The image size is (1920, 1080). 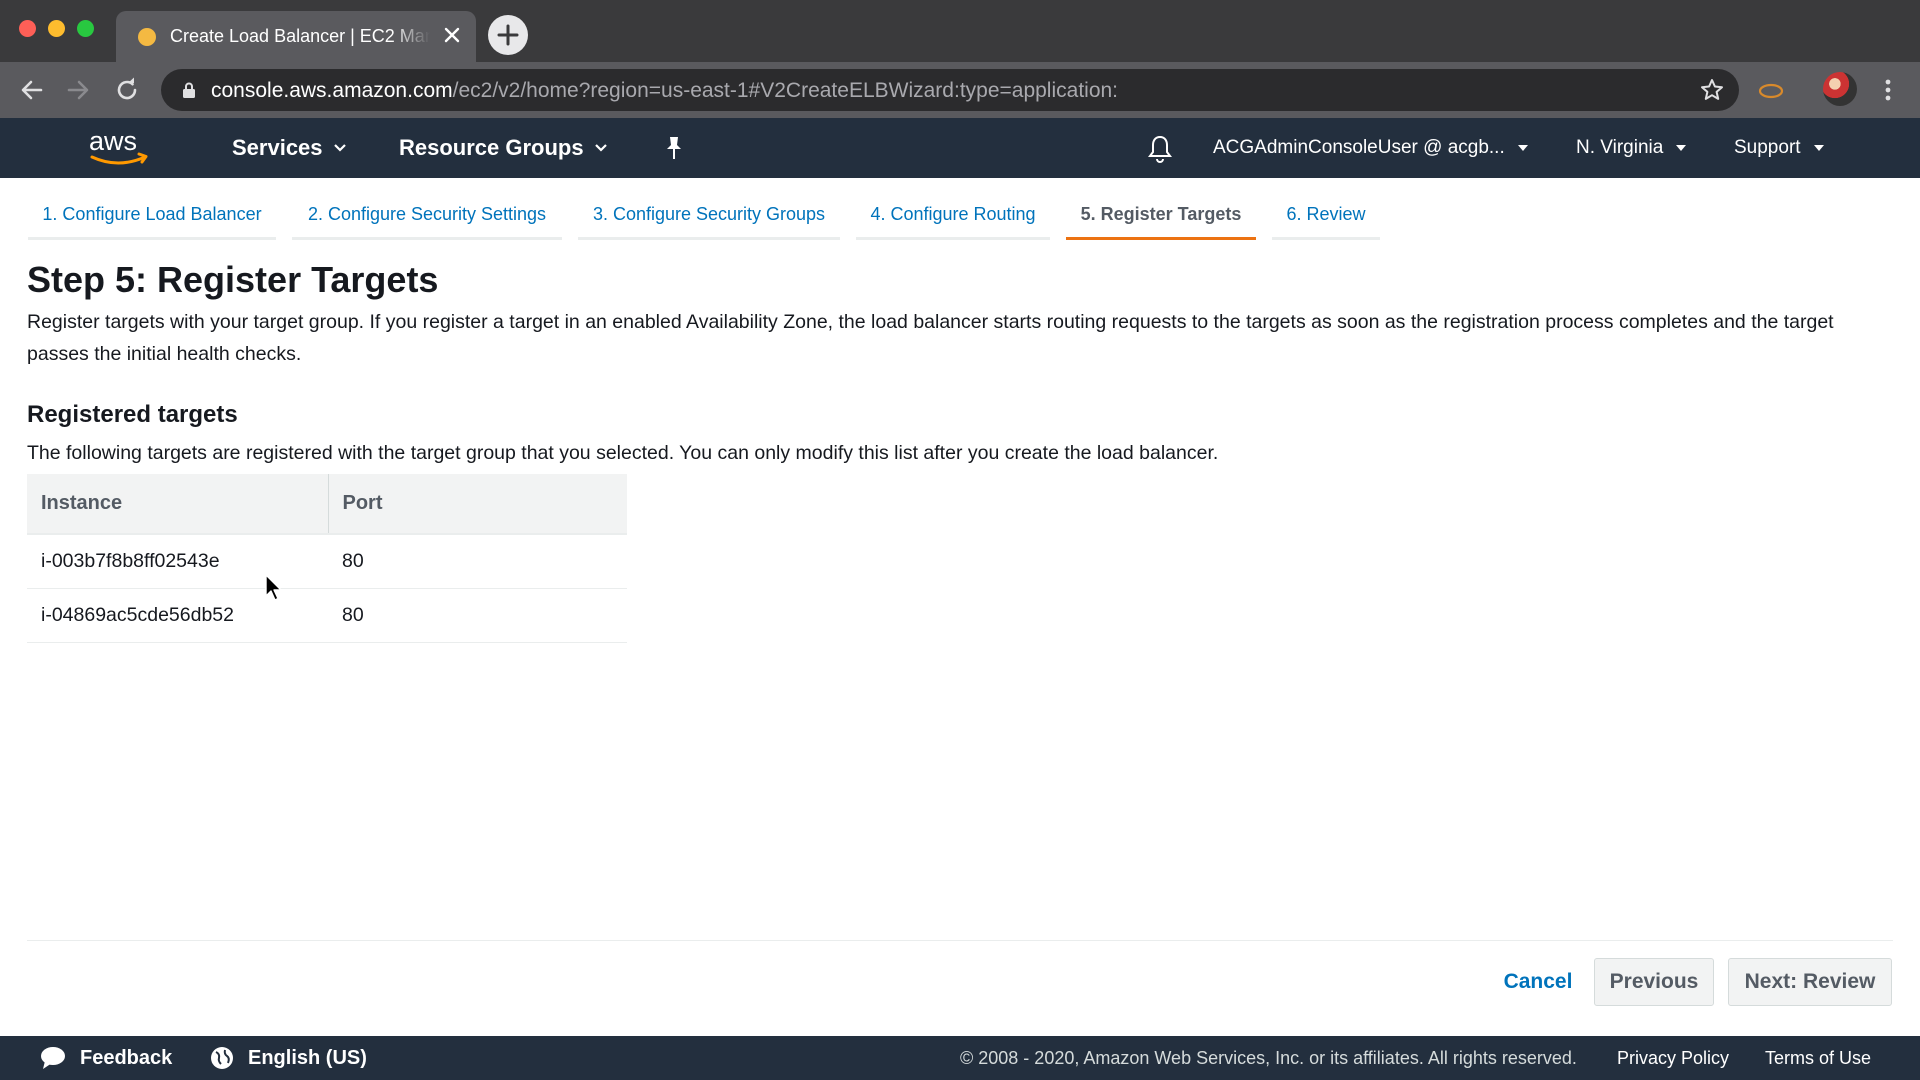 What do you see at coordinates (53, 1058) in the screenshot?
I see `speech-bubble-icon` at bounding box center [53, 1058].